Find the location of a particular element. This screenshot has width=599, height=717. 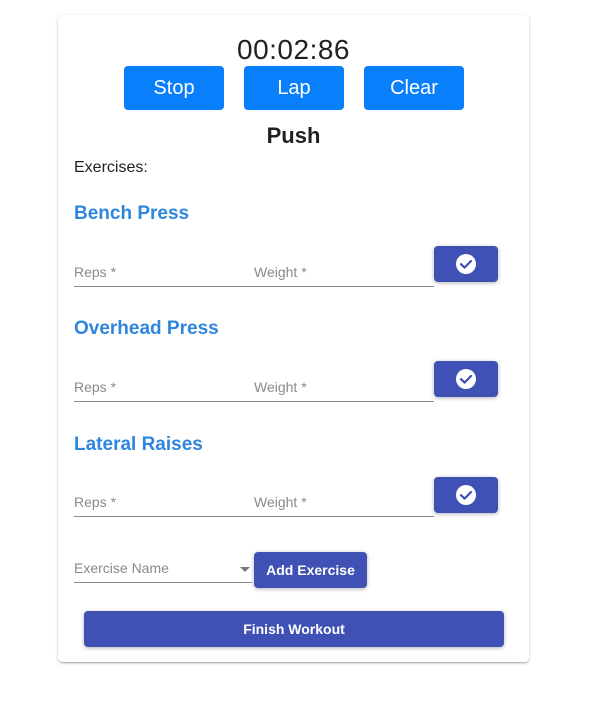

dropdown-arrow-icon is located at coordinates (245, 569).